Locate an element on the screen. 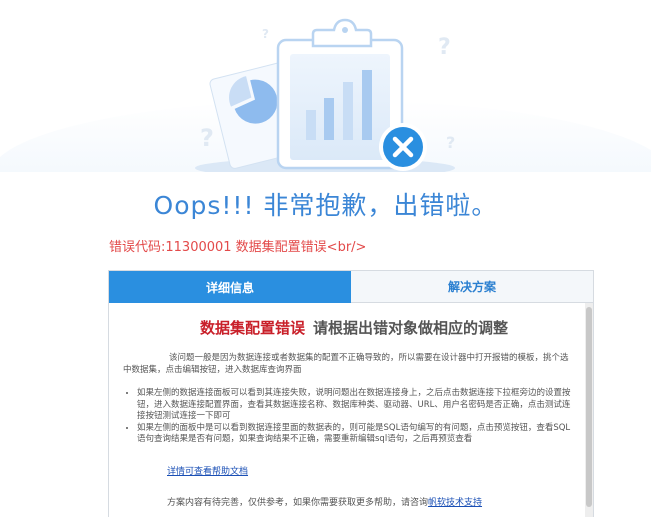 Image resolution: width=651 pixels, height=517 pixels. footer-text: 方案内容有待完善，仅供参考，如果你需要获取更多帮助，请咨询 is located at coordinates (298, 502).